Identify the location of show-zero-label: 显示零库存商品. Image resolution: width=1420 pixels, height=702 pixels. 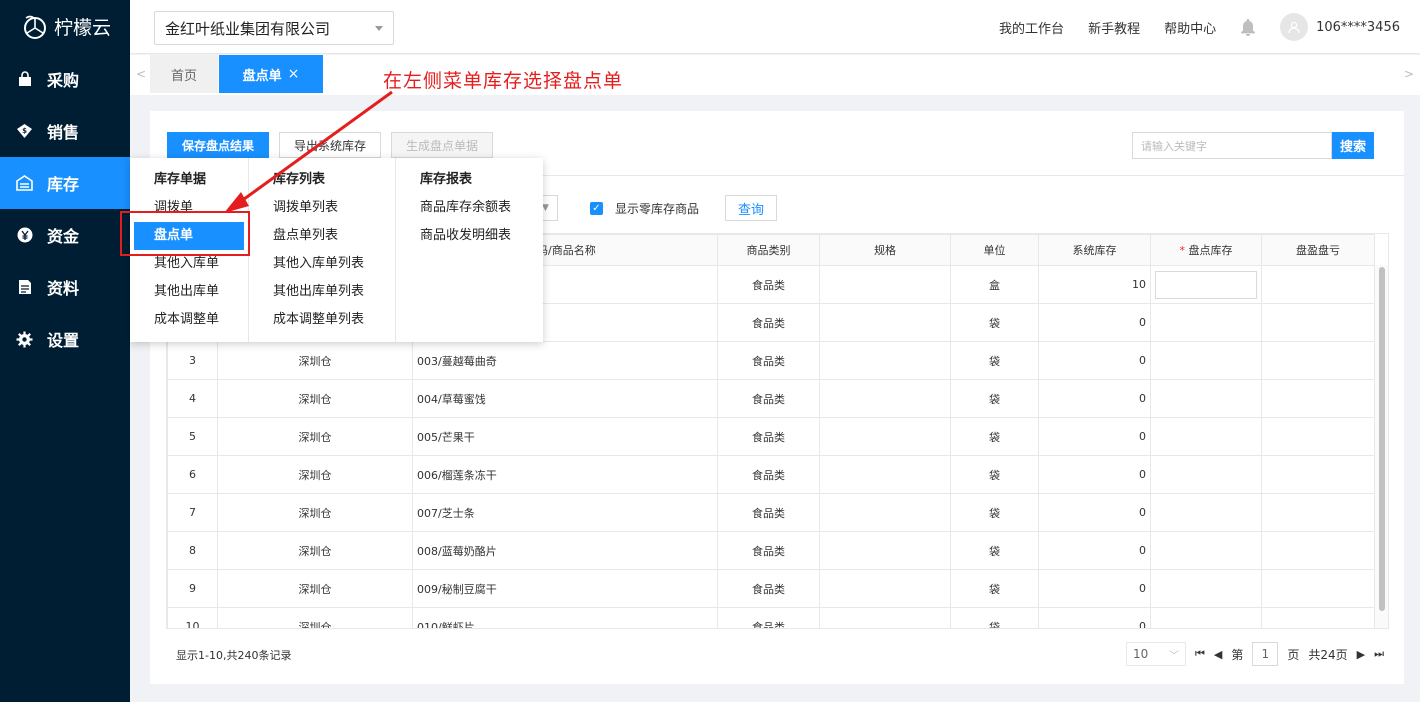
(657, 208).